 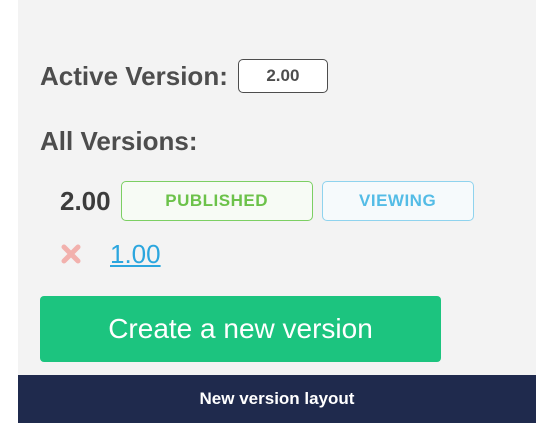 I want to click on version-number: 2.00, so click(x=85, y=200).